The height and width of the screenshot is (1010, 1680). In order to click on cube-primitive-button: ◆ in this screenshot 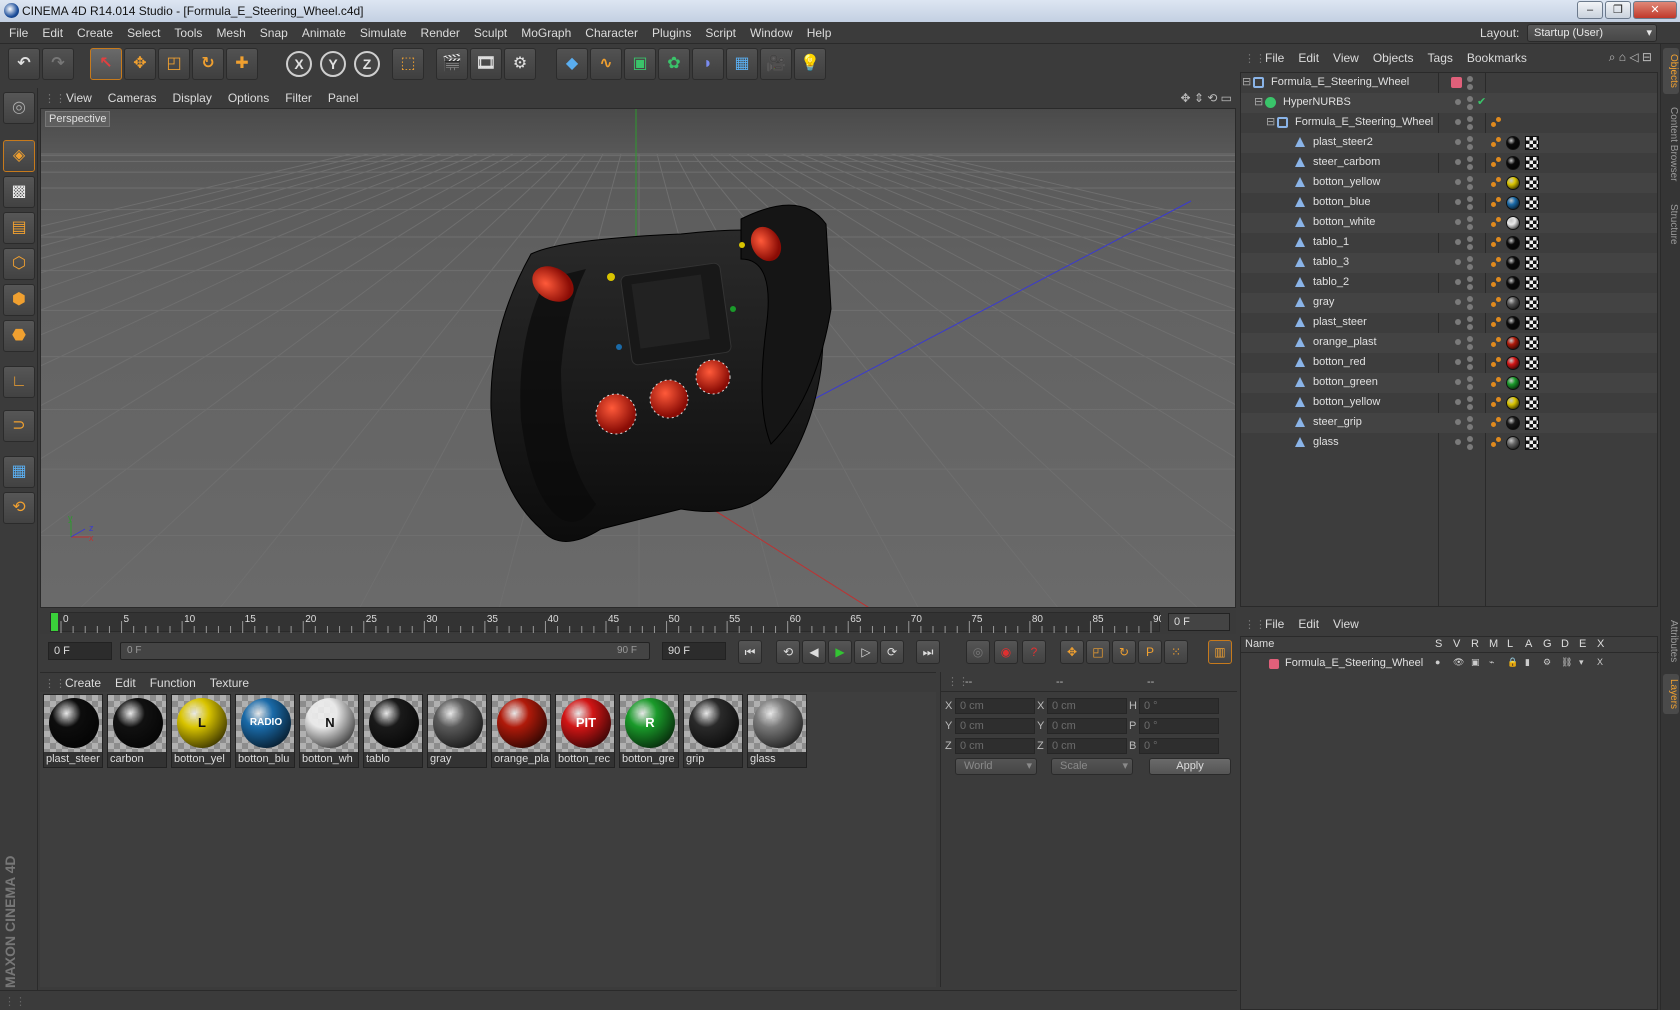, I will do `click(572, 64)`.